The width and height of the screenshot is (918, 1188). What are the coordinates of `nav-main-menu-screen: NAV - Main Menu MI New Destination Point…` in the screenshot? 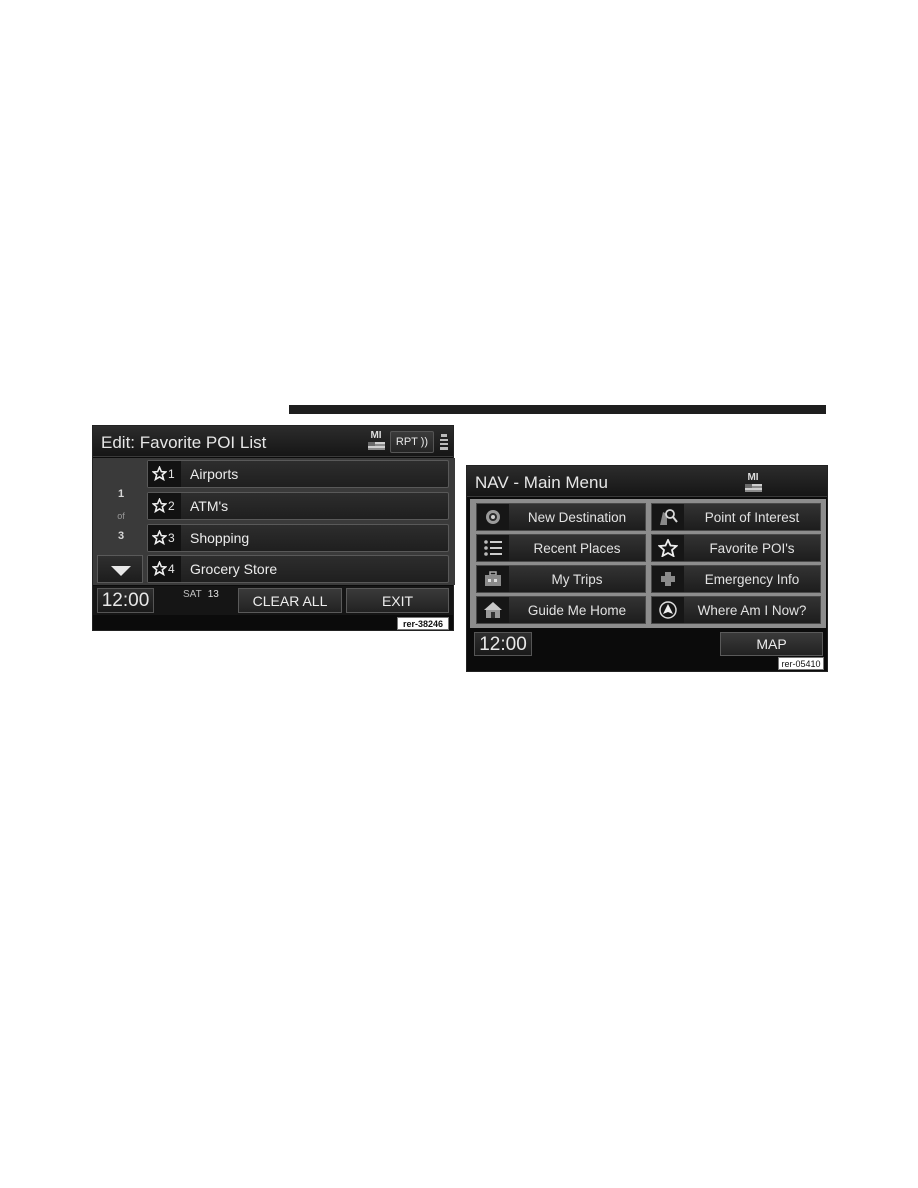 It's located at (647, 568).